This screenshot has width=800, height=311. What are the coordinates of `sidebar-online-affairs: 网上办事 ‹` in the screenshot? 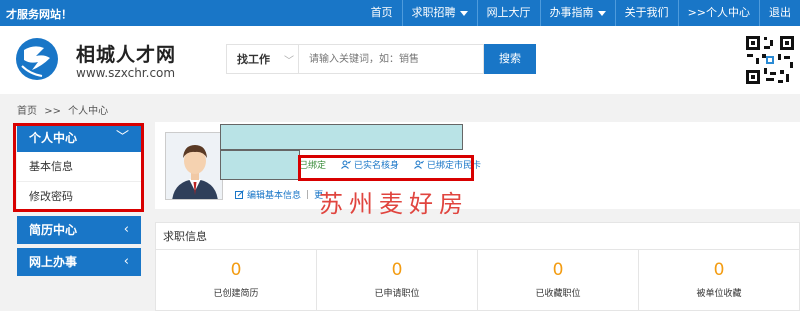 It's located at (79, 262).